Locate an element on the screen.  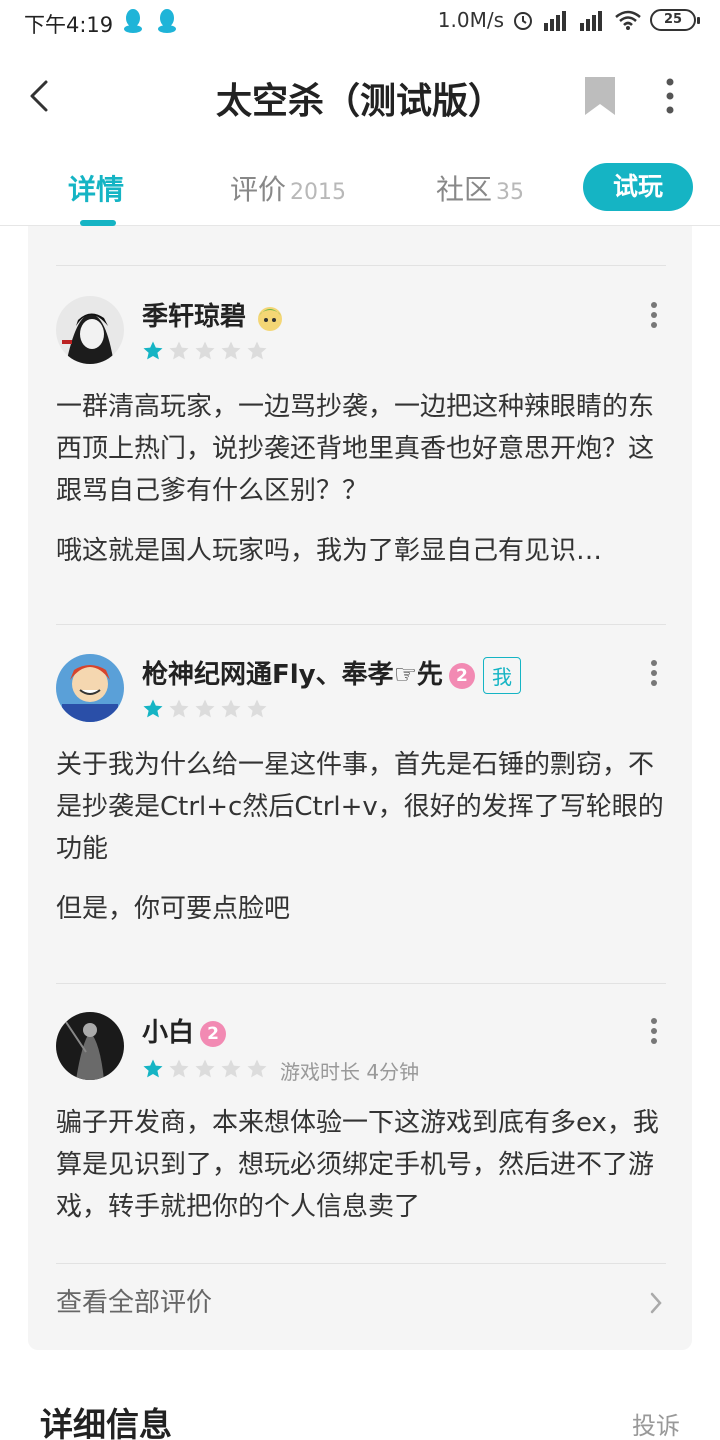
reviewer-name-text: 小白 is located at coordinates (168, 1033).